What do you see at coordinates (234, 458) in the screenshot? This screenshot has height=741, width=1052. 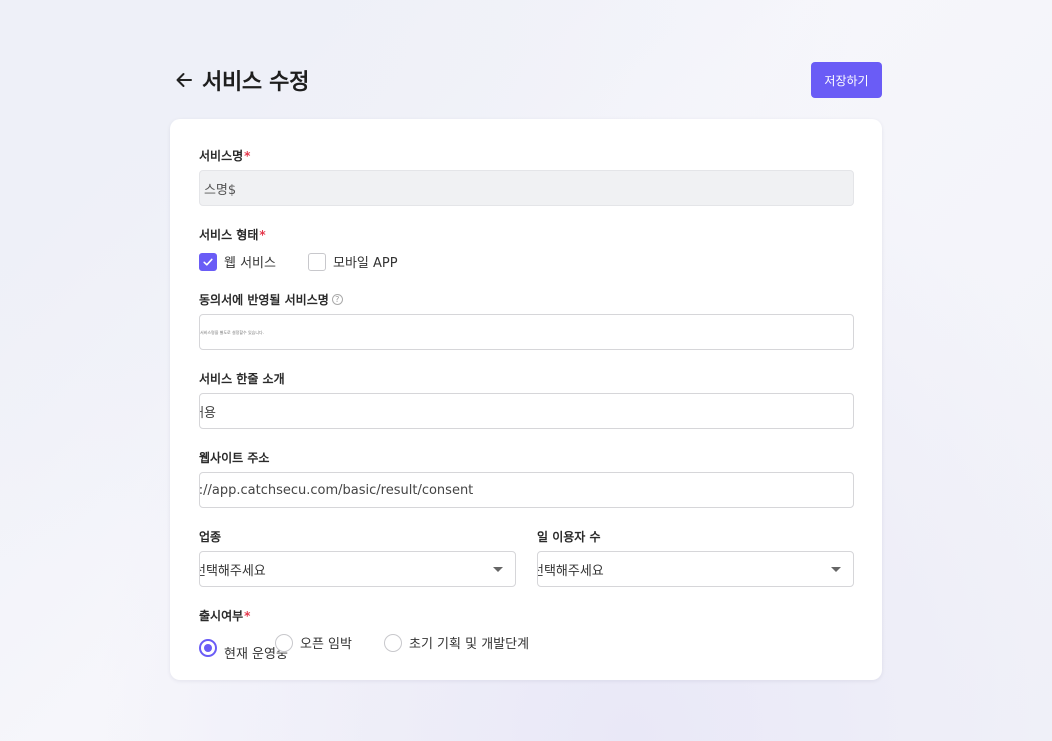 I see `website-label: 웹사이트 주소` at bounding box center [234, 458].